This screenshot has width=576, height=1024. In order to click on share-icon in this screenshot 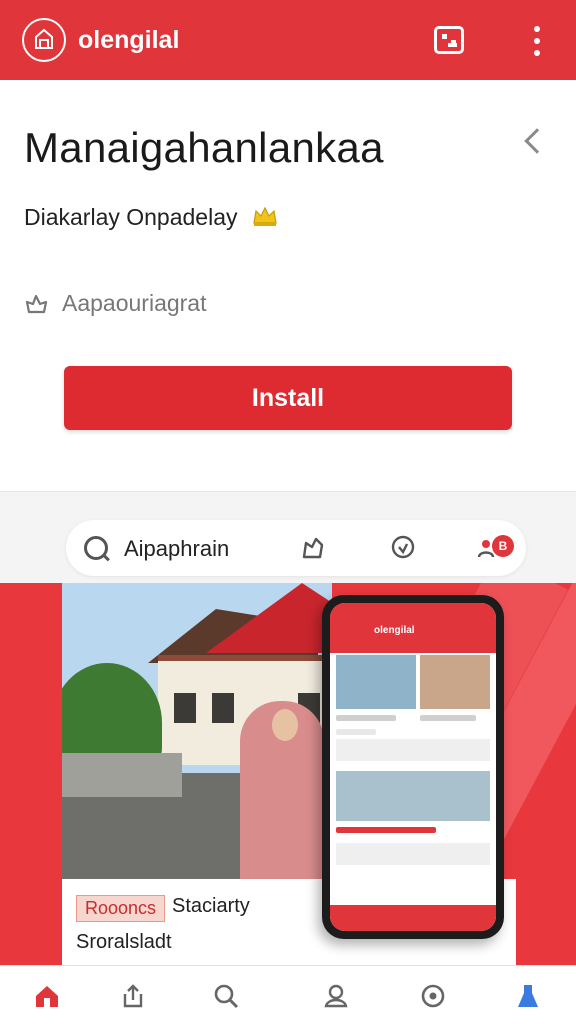, I will do `click(133, 996)`.